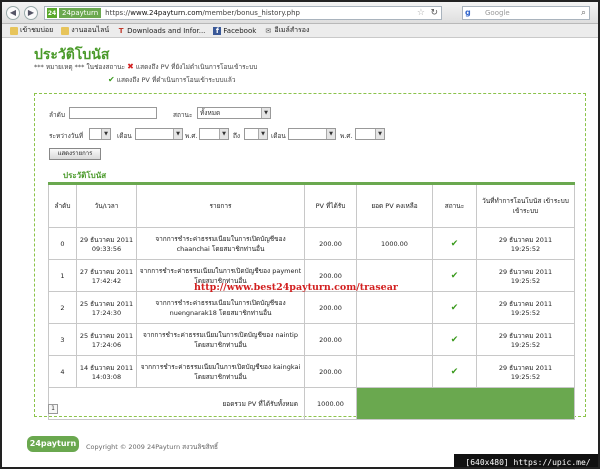  Describe the element at coordinates (525, 205) in the screenshot. I see `column-header-transfer-date: วันที่ทำการโอนโบนัส เข้าระบบ เข้าระบบ` at that location.